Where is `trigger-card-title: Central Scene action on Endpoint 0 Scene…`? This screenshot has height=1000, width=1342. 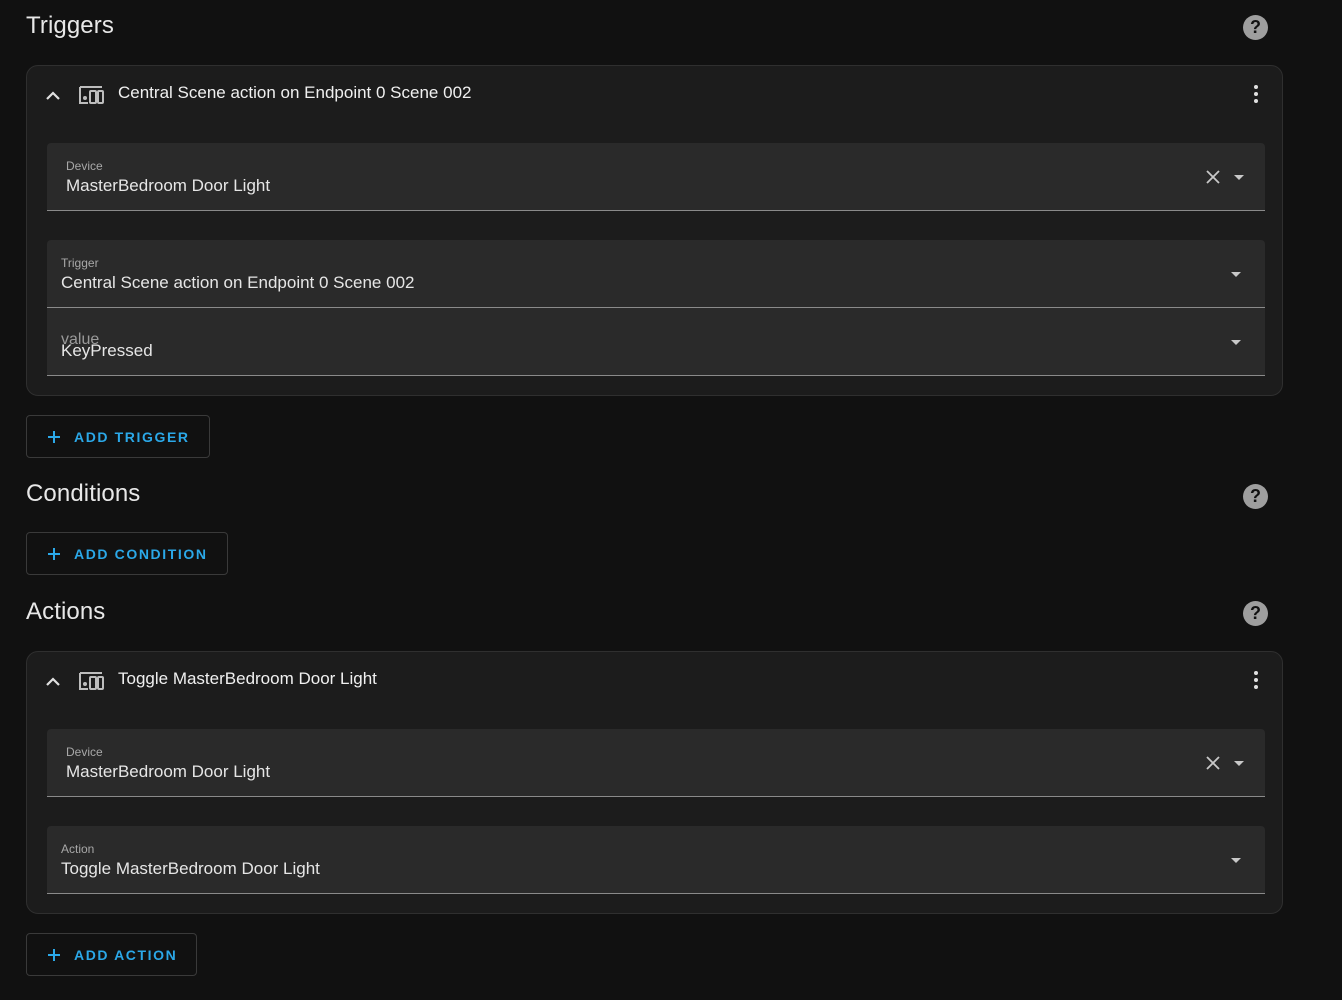 trigger-card-title: Central Scene action on Endpoint 0 Scene… is located at coordinates (295, 92).